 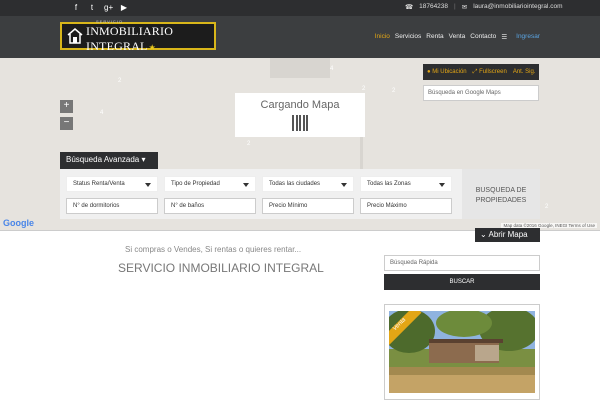 What do you see at coordinates (408, 37) in the screenshot?
I see `nav-servicios: Servicios` at bounding box center [408, 37].